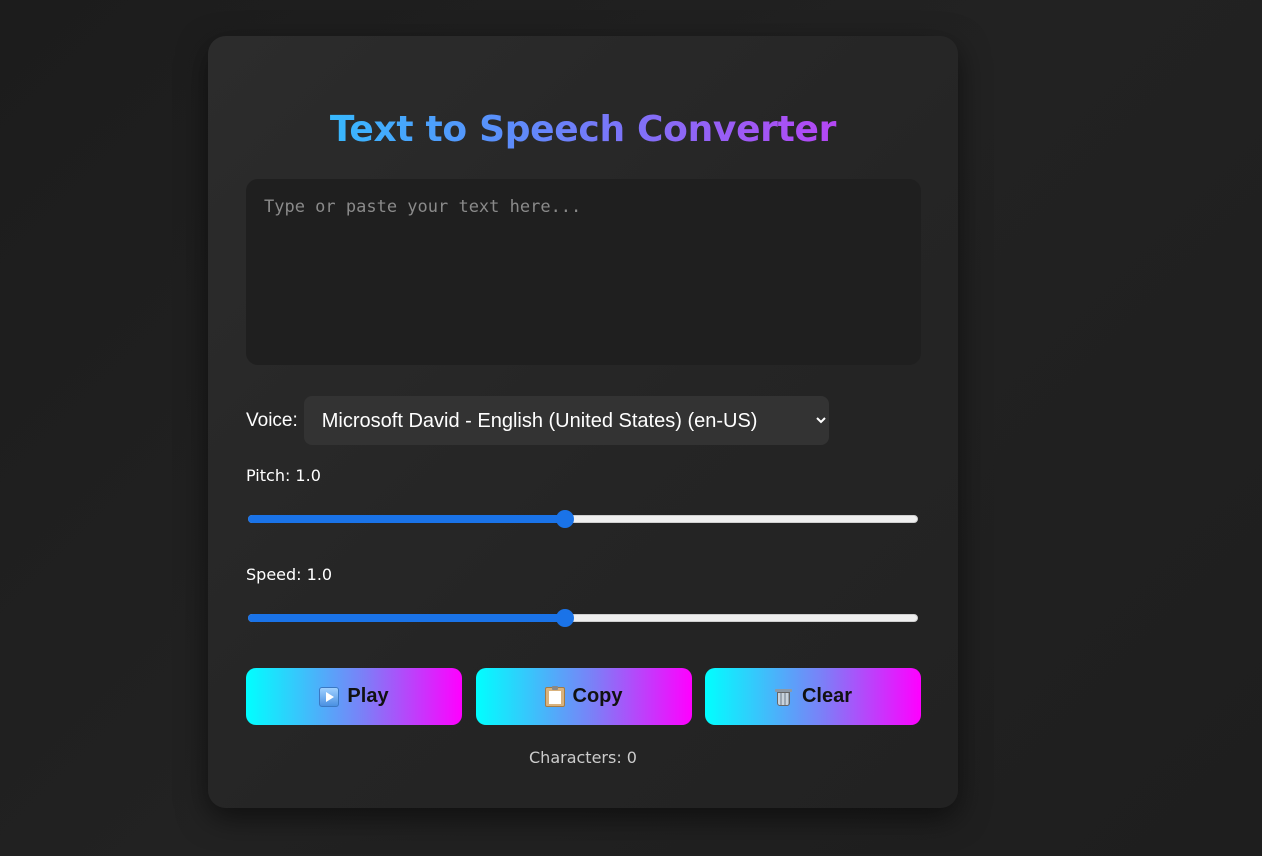  I want to click on text-input, so click(583, 272).